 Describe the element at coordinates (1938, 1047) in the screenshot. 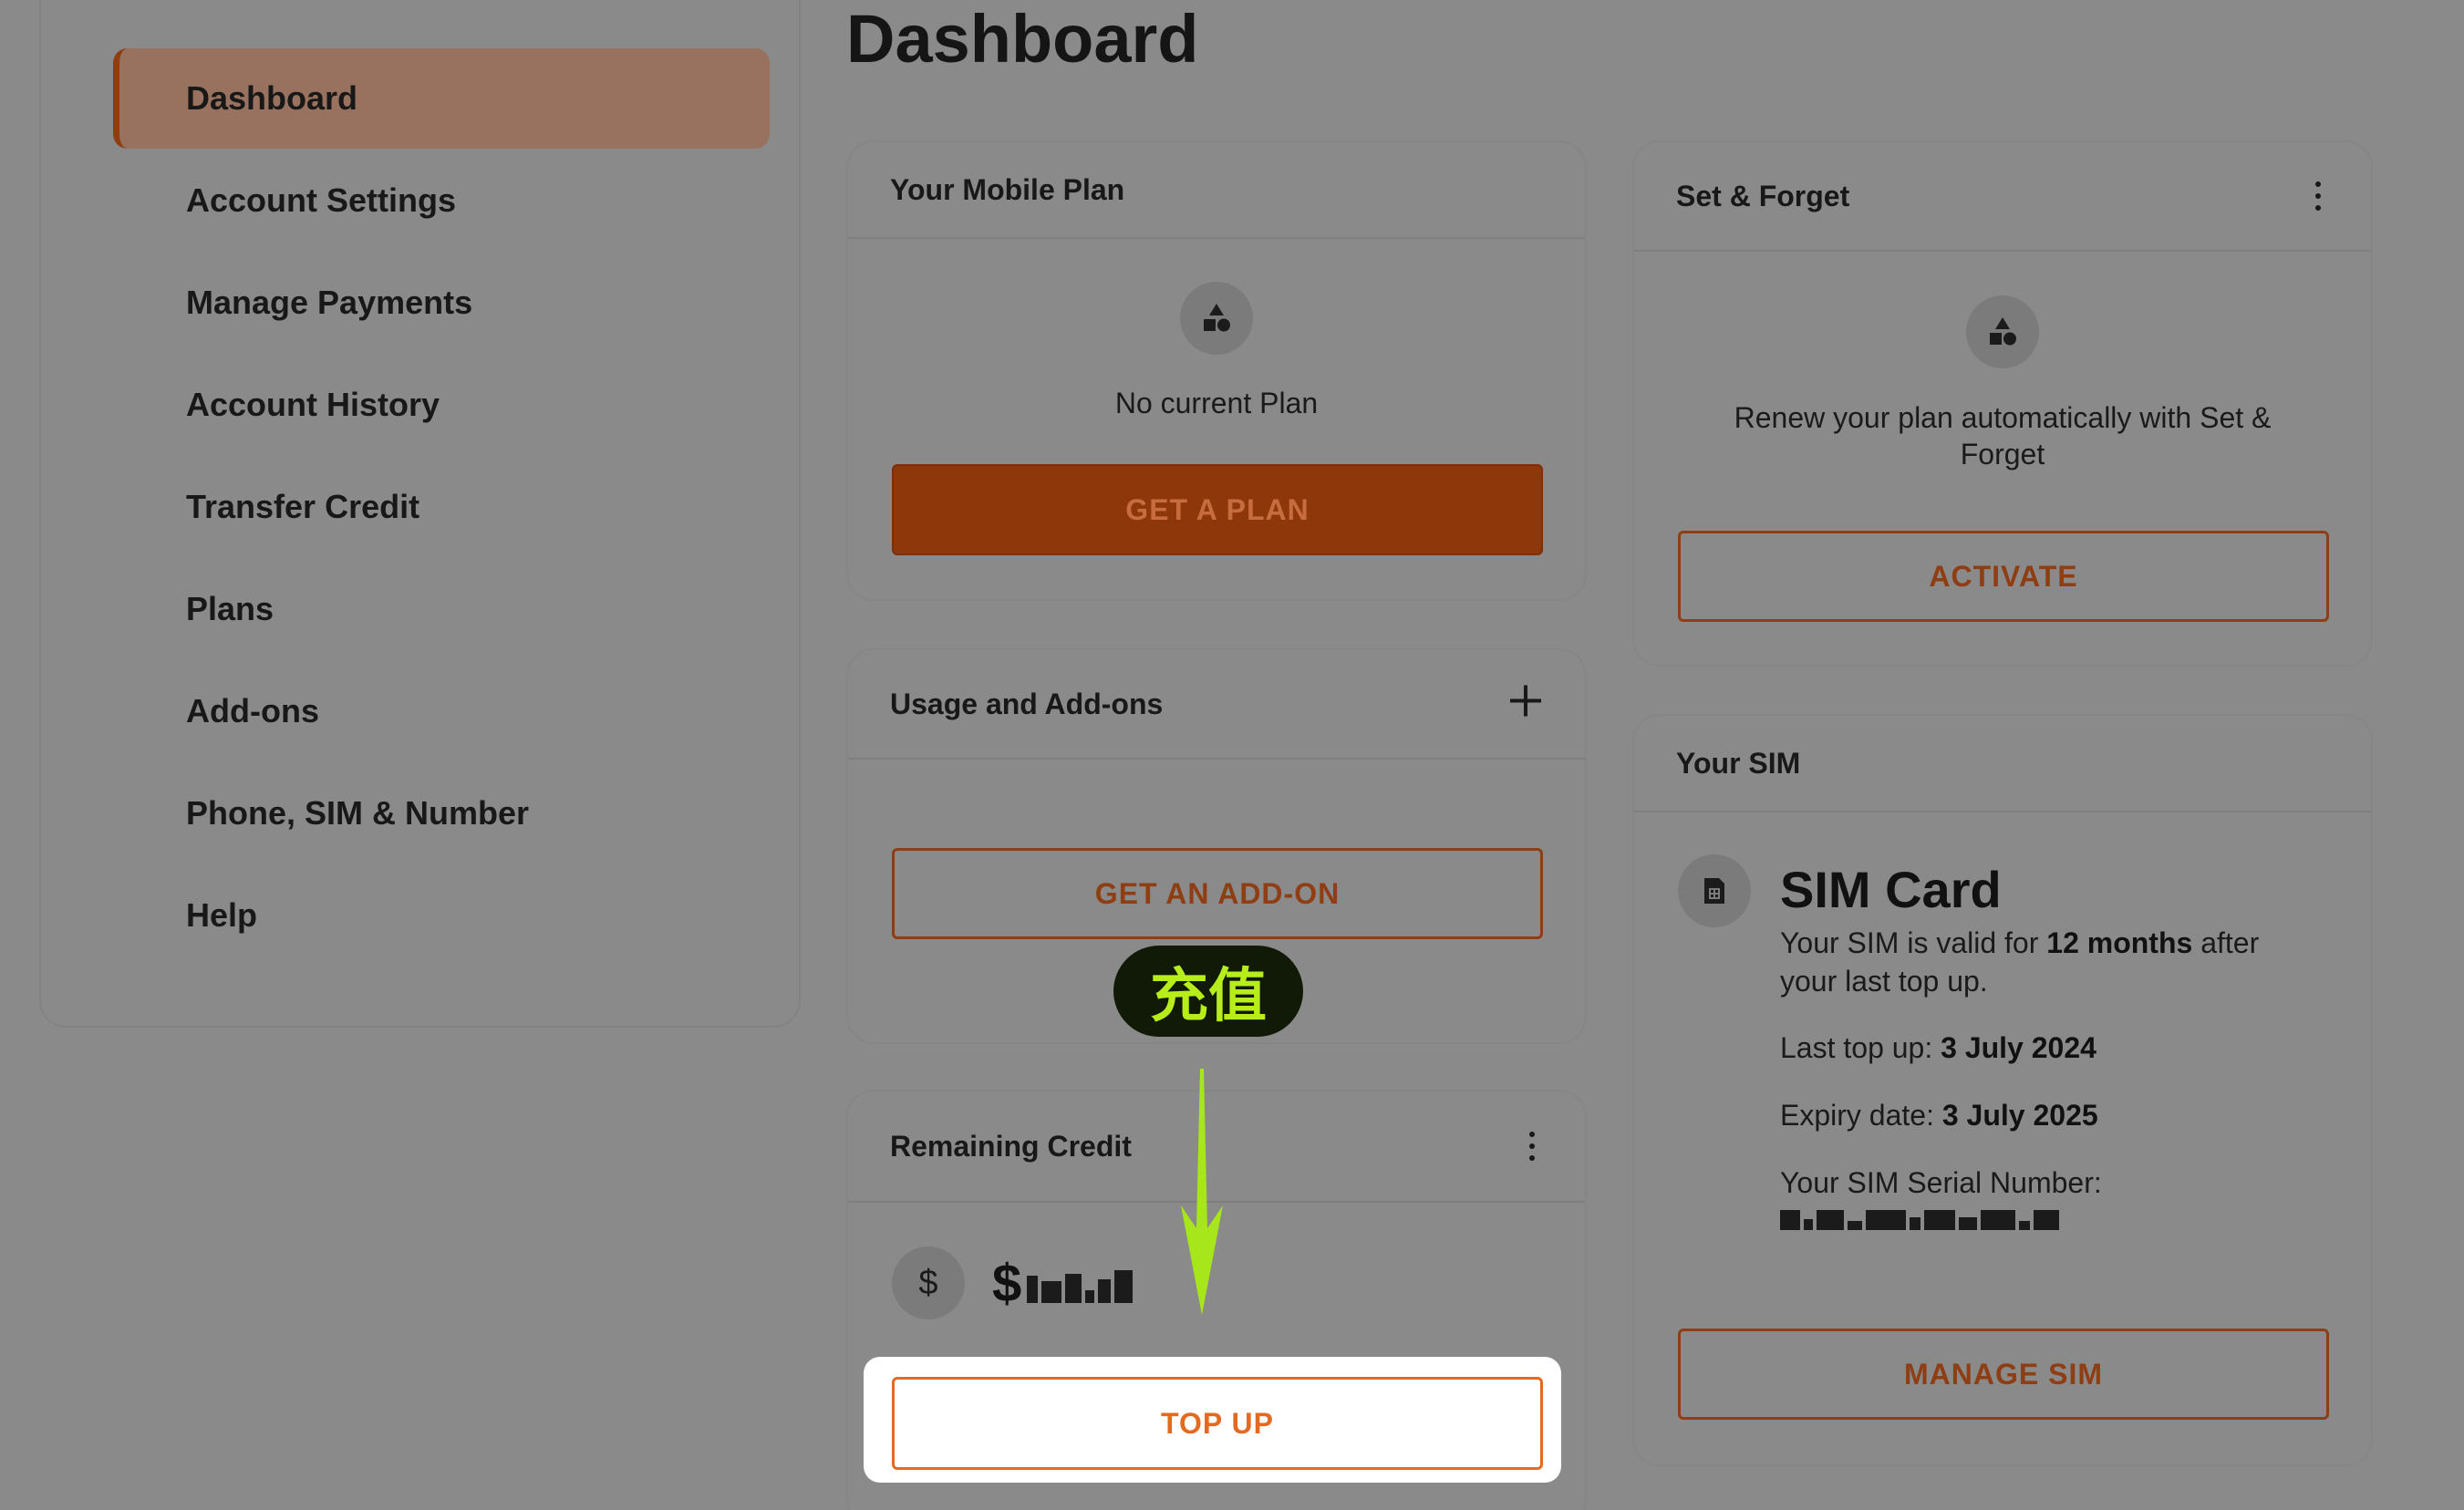

I see `sim-last-top-up: Last top up: 3 July 2024` at that location.